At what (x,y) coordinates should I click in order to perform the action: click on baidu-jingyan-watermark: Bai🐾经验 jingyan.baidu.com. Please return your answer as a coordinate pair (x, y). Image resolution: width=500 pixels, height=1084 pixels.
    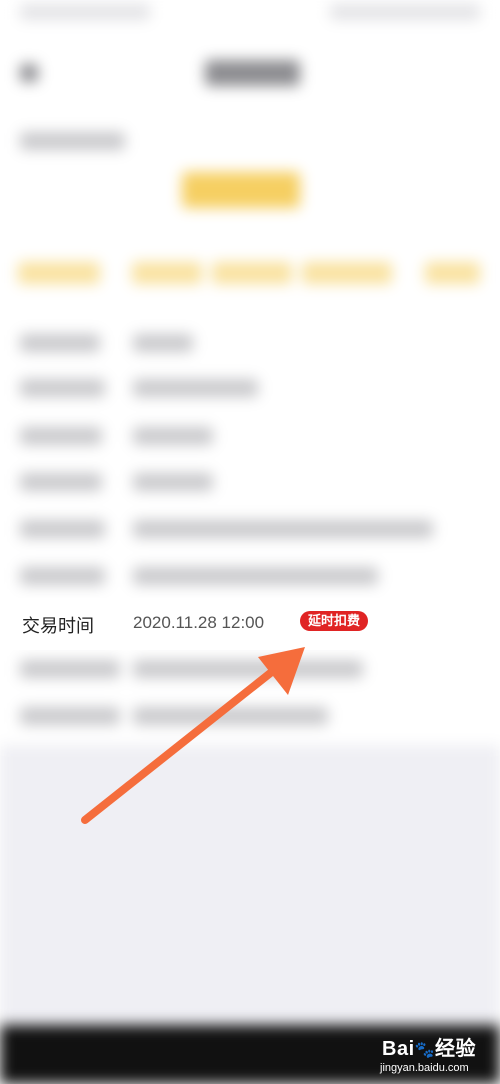
    Looking at the image, I should click on (439, 1055).